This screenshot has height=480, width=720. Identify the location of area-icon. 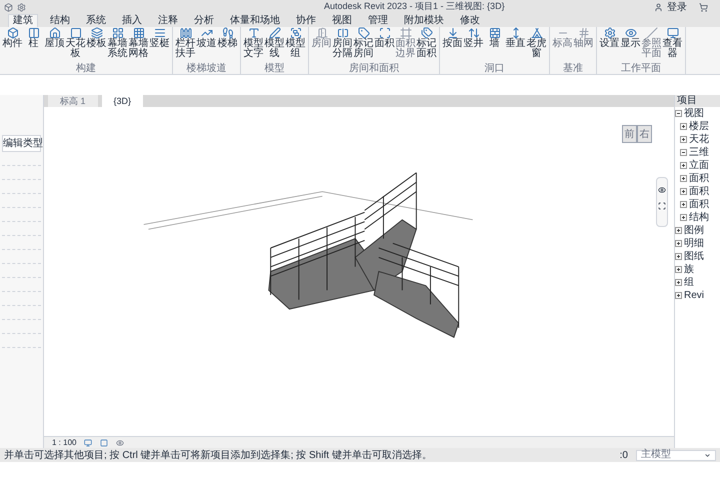
(384, 33).